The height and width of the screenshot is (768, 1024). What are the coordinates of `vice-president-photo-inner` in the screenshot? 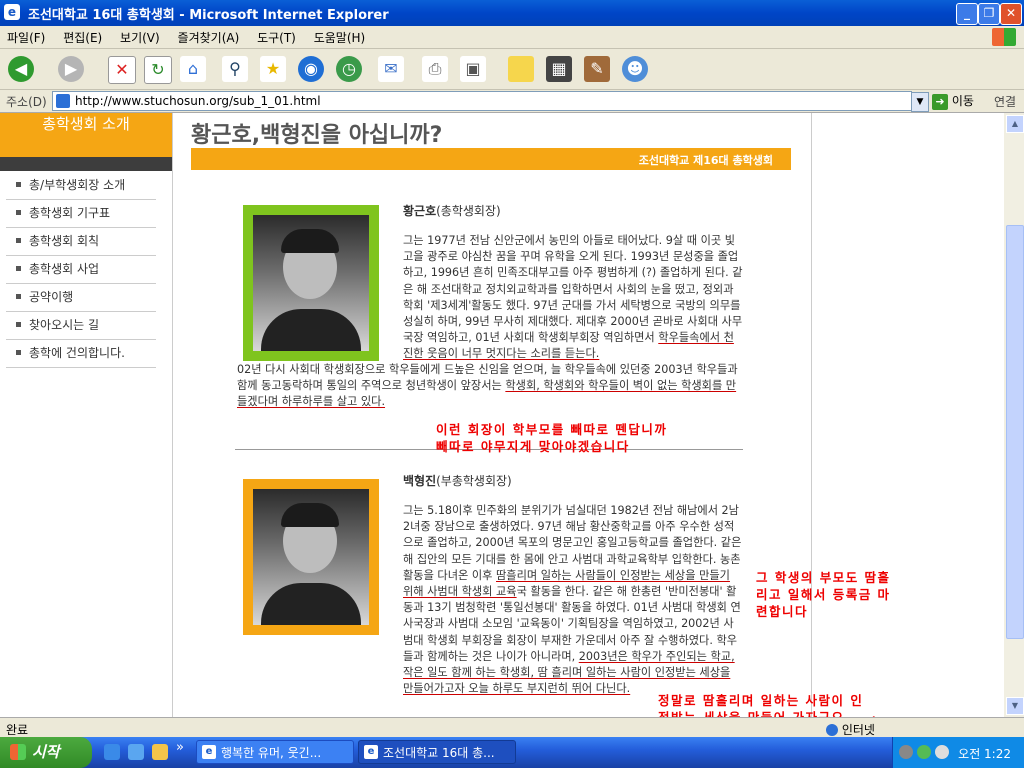 It's located at (311, 557).